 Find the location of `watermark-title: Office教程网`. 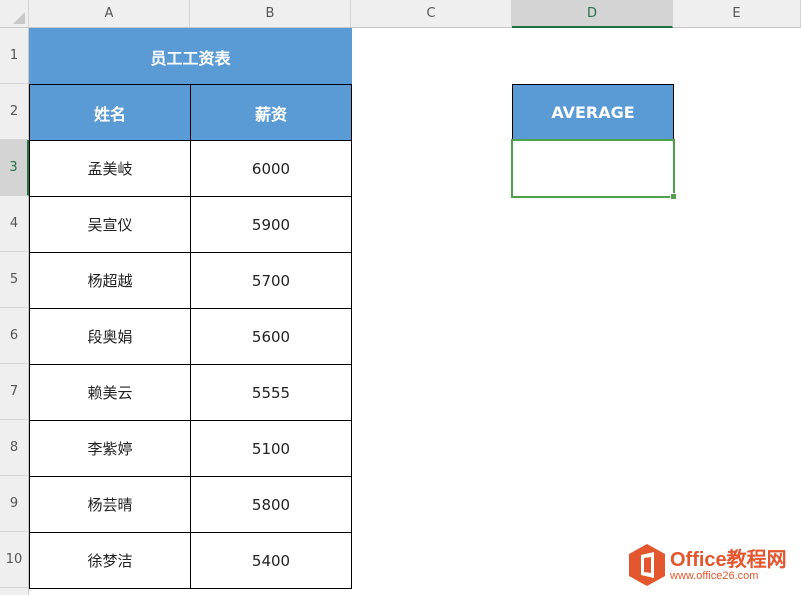

watermark-title: Office教程网 is located at coordinates (728, 557).